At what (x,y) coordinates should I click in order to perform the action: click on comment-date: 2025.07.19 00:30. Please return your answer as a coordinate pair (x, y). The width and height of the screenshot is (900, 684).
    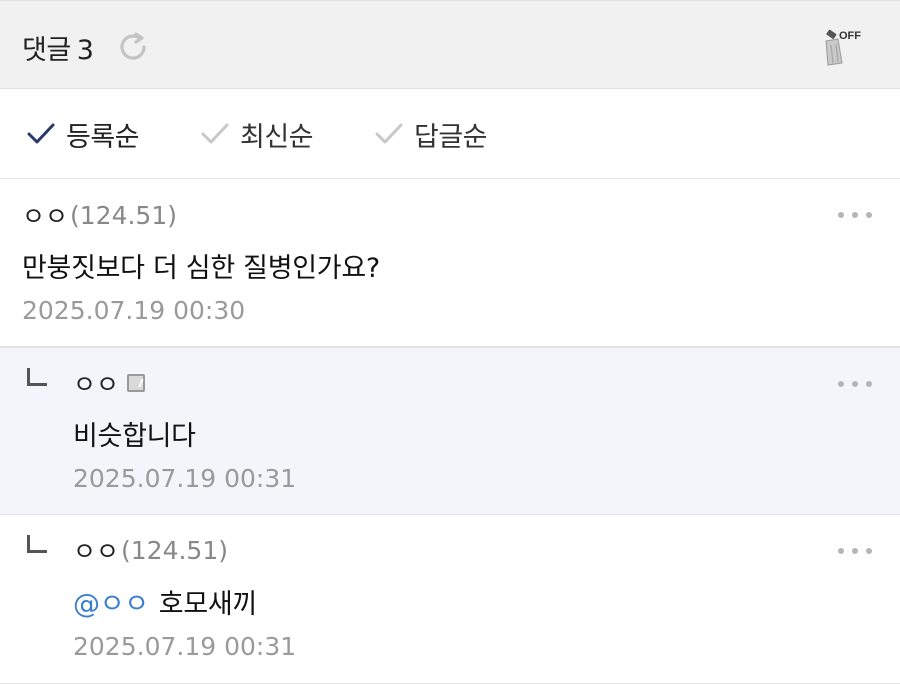
    Looking at the image, I should click on (134, 310).